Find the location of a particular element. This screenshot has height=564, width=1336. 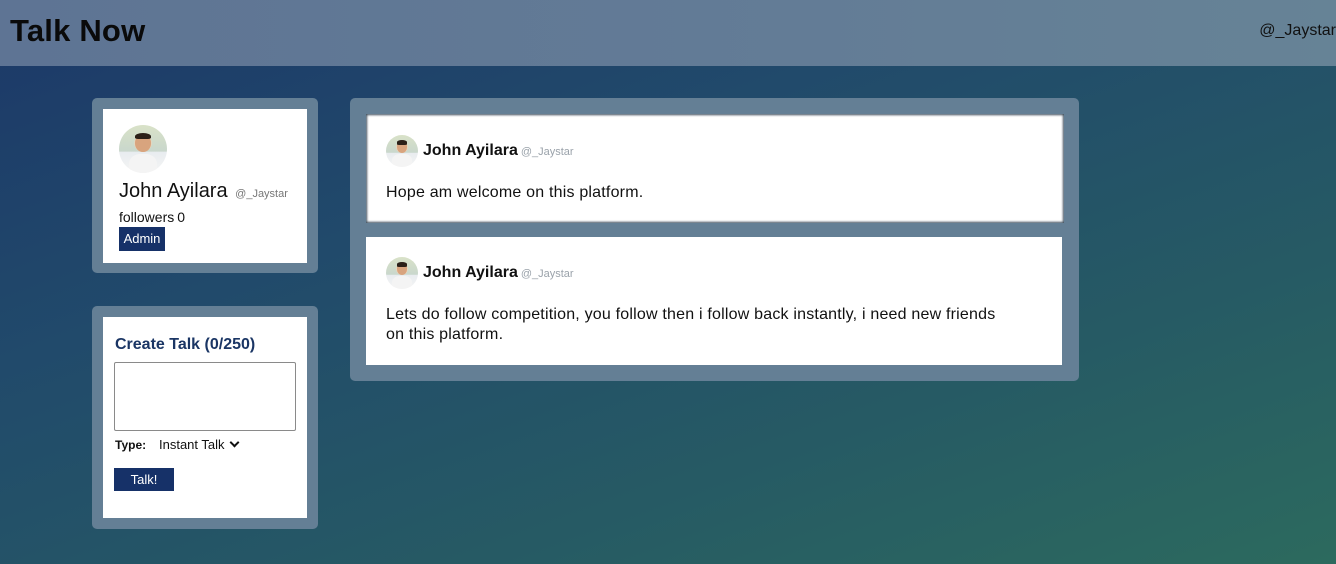

chevron-down-icon is located at coordinates (234, 442).